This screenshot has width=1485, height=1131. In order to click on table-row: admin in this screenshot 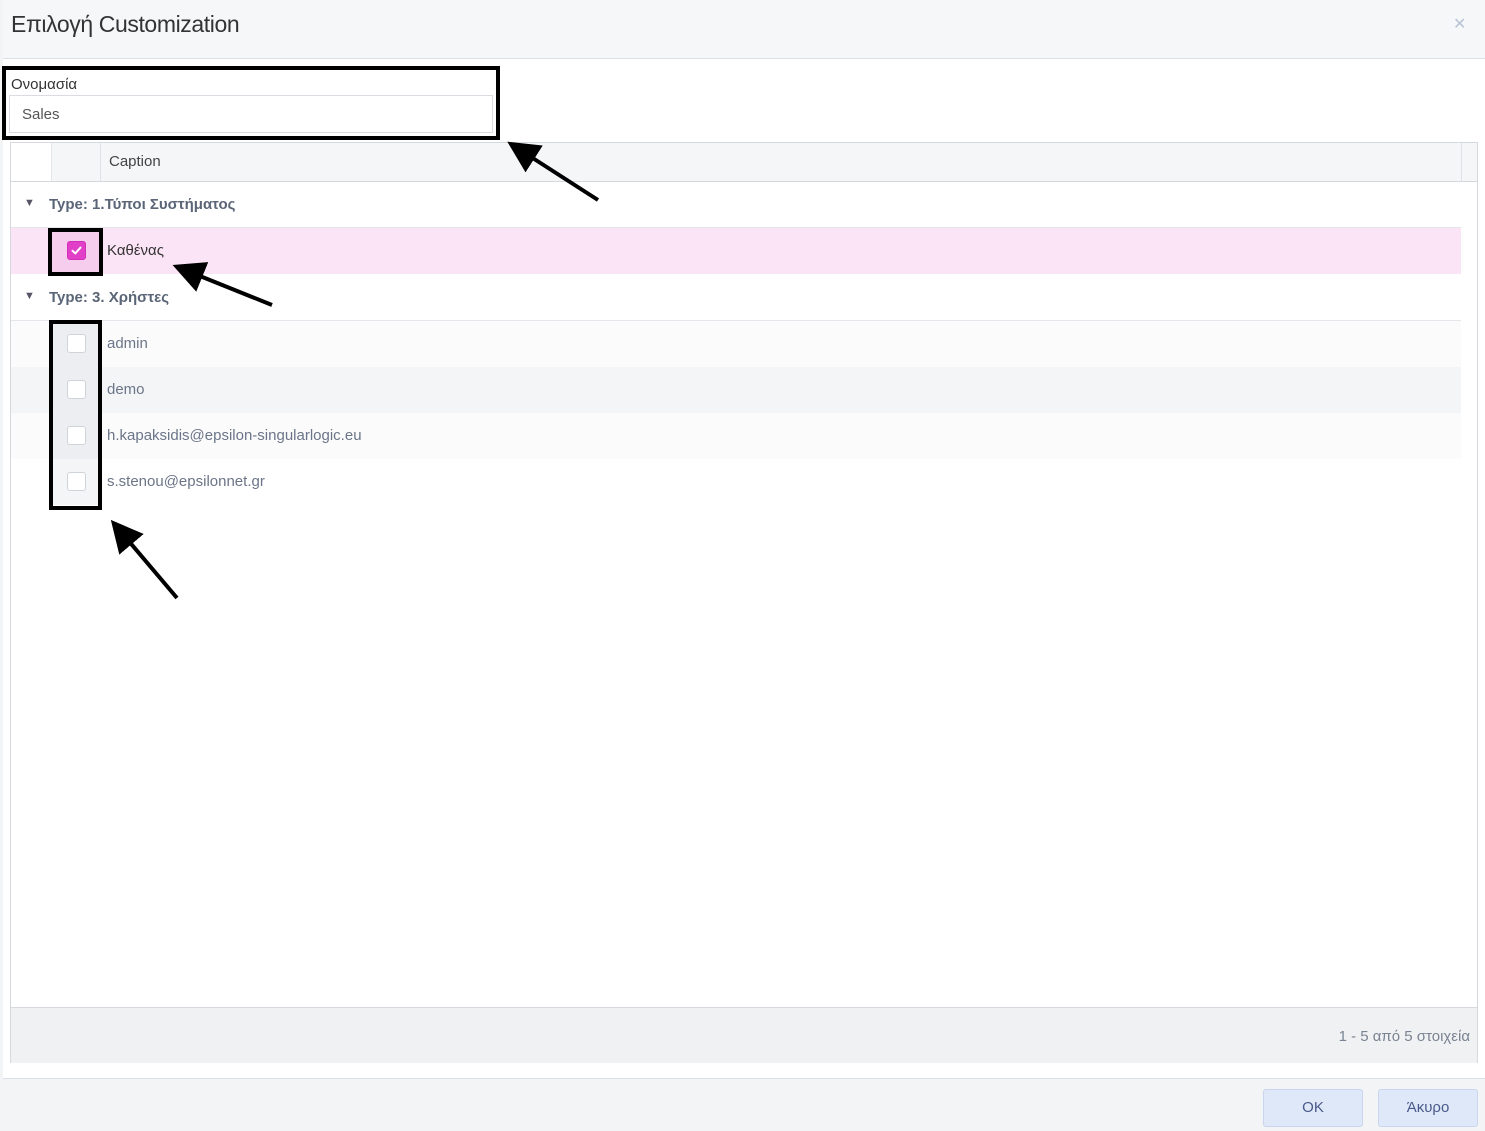, I will do `click(736, 344)`.